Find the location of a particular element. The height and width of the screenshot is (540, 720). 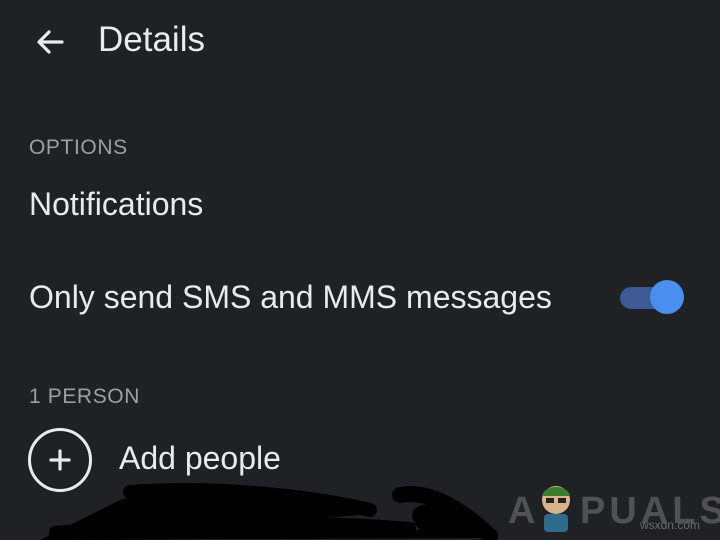

notifications-item: Notifications is located at coordinates (116, 204).